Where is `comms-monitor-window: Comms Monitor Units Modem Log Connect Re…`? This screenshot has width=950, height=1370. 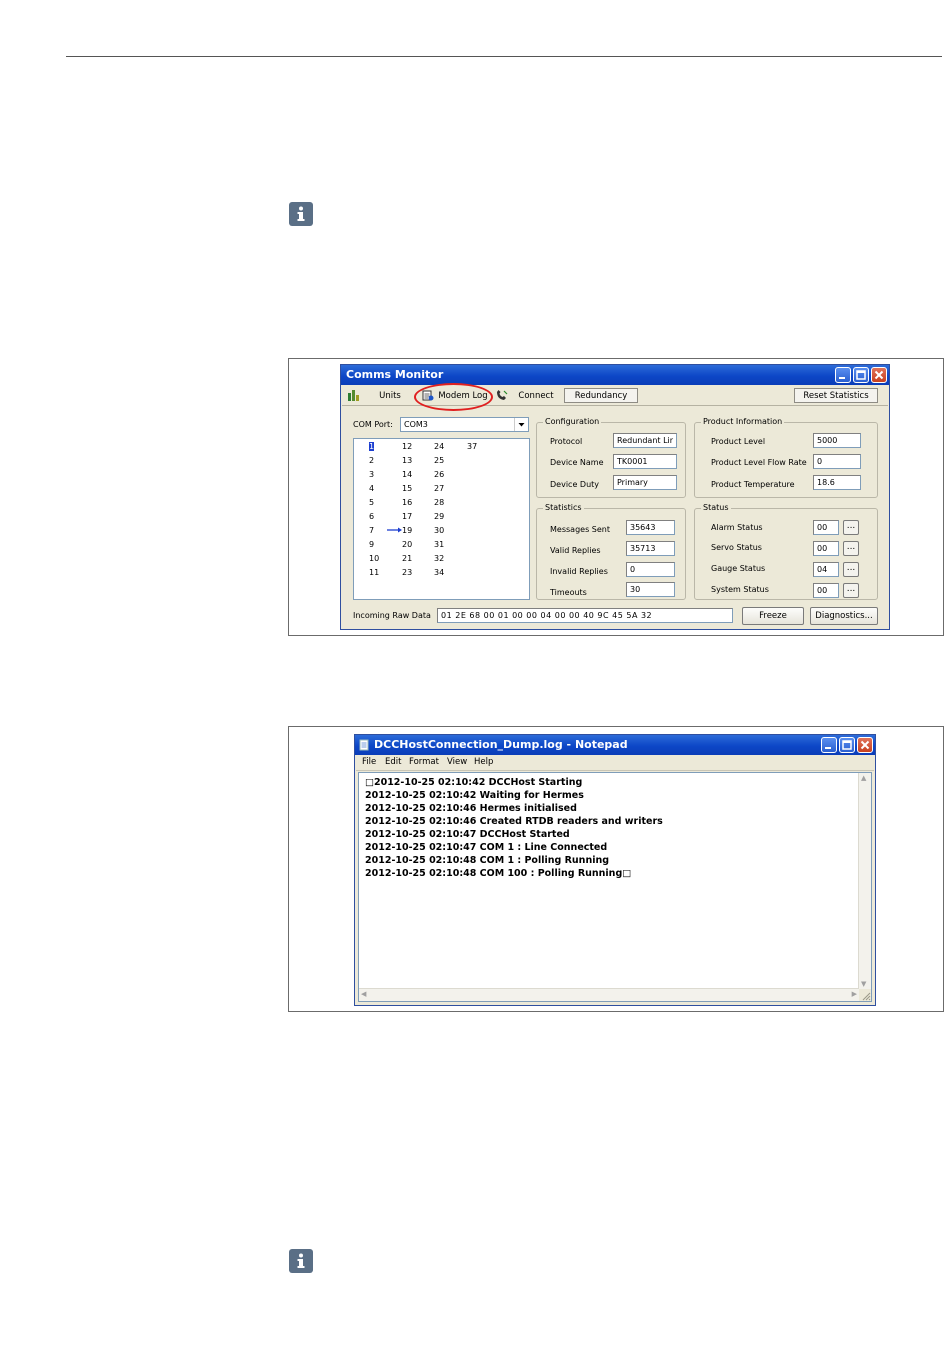
comms-monitor-window: Comms Monitor Units Modem Log Connect Re… is located at coordinates (615, 497).